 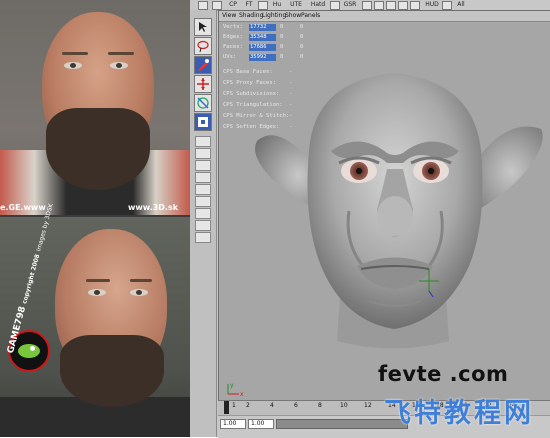 What do you see at coordinates (203, 46) in the screenshot?
I see `lasso-tool-icon` at bounding box center [203, 46].